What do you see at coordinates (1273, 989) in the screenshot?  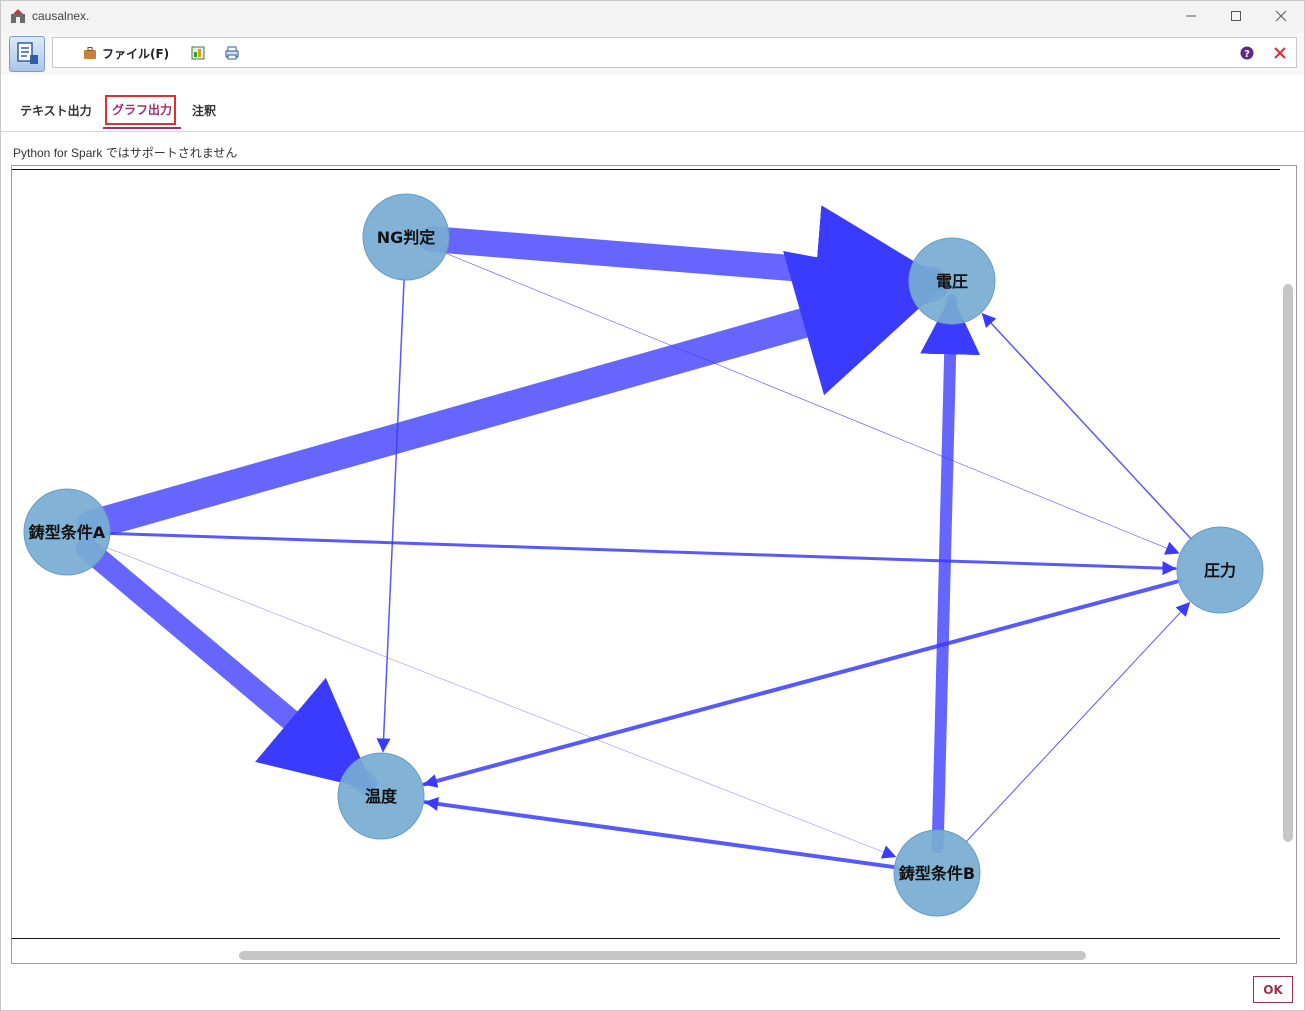 I see `ok-button: OK` at bounding box center [1273, 989].